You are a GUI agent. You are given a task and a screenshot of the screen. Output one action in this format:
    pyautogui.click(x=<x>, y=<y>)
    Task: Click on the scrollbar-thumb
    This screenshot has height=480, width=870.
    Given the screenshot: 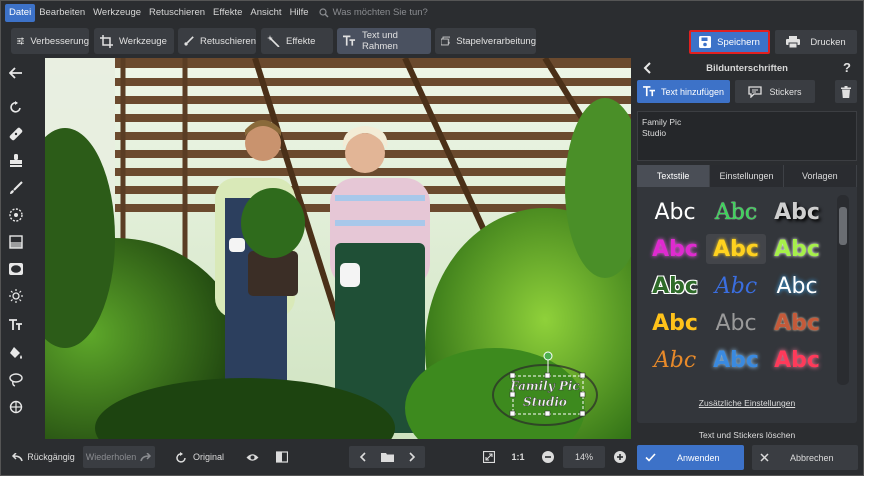 What is the action you would take?
    pyautogui.click(x=843, y=226)
    